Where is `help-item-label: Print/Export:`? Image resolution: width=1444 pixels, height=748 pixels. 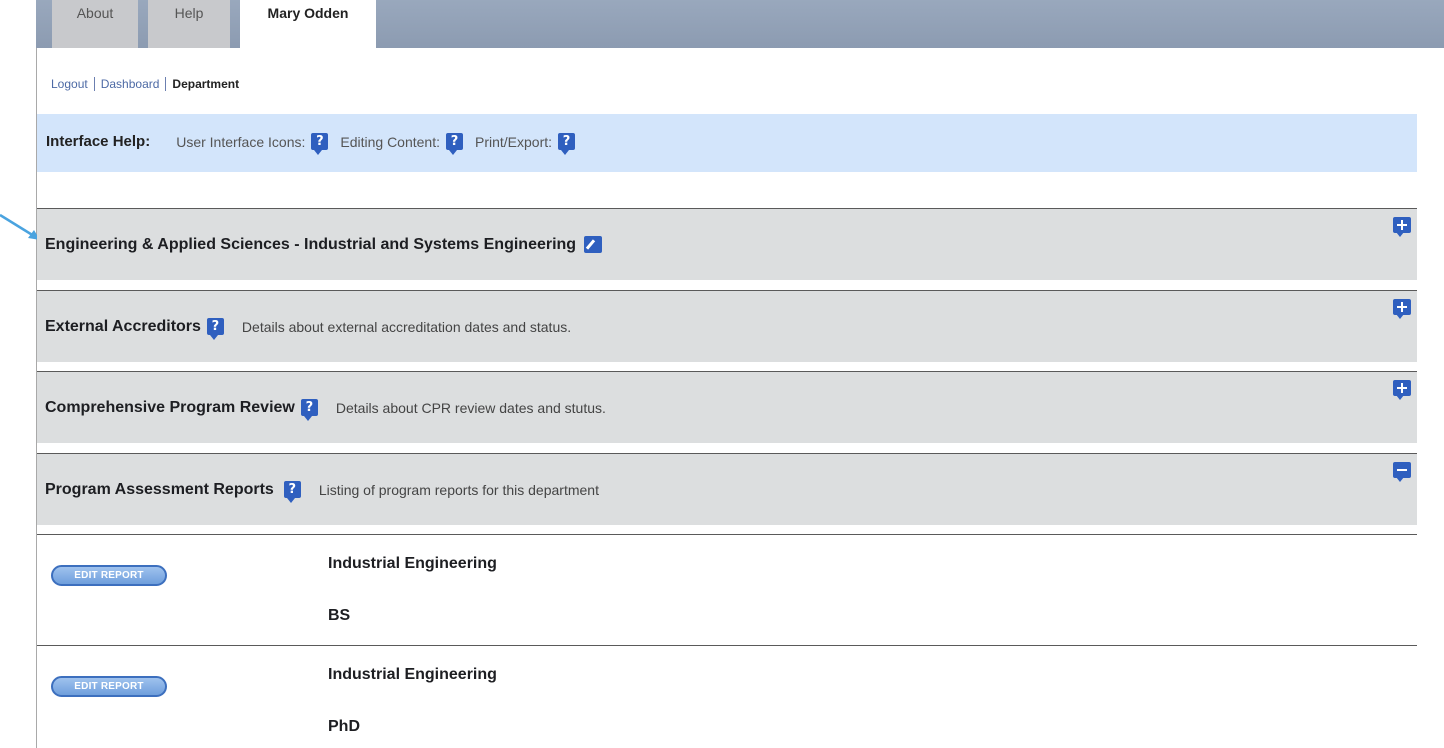
help-item-label: Print/Export: is located at coordinates (514, 141).